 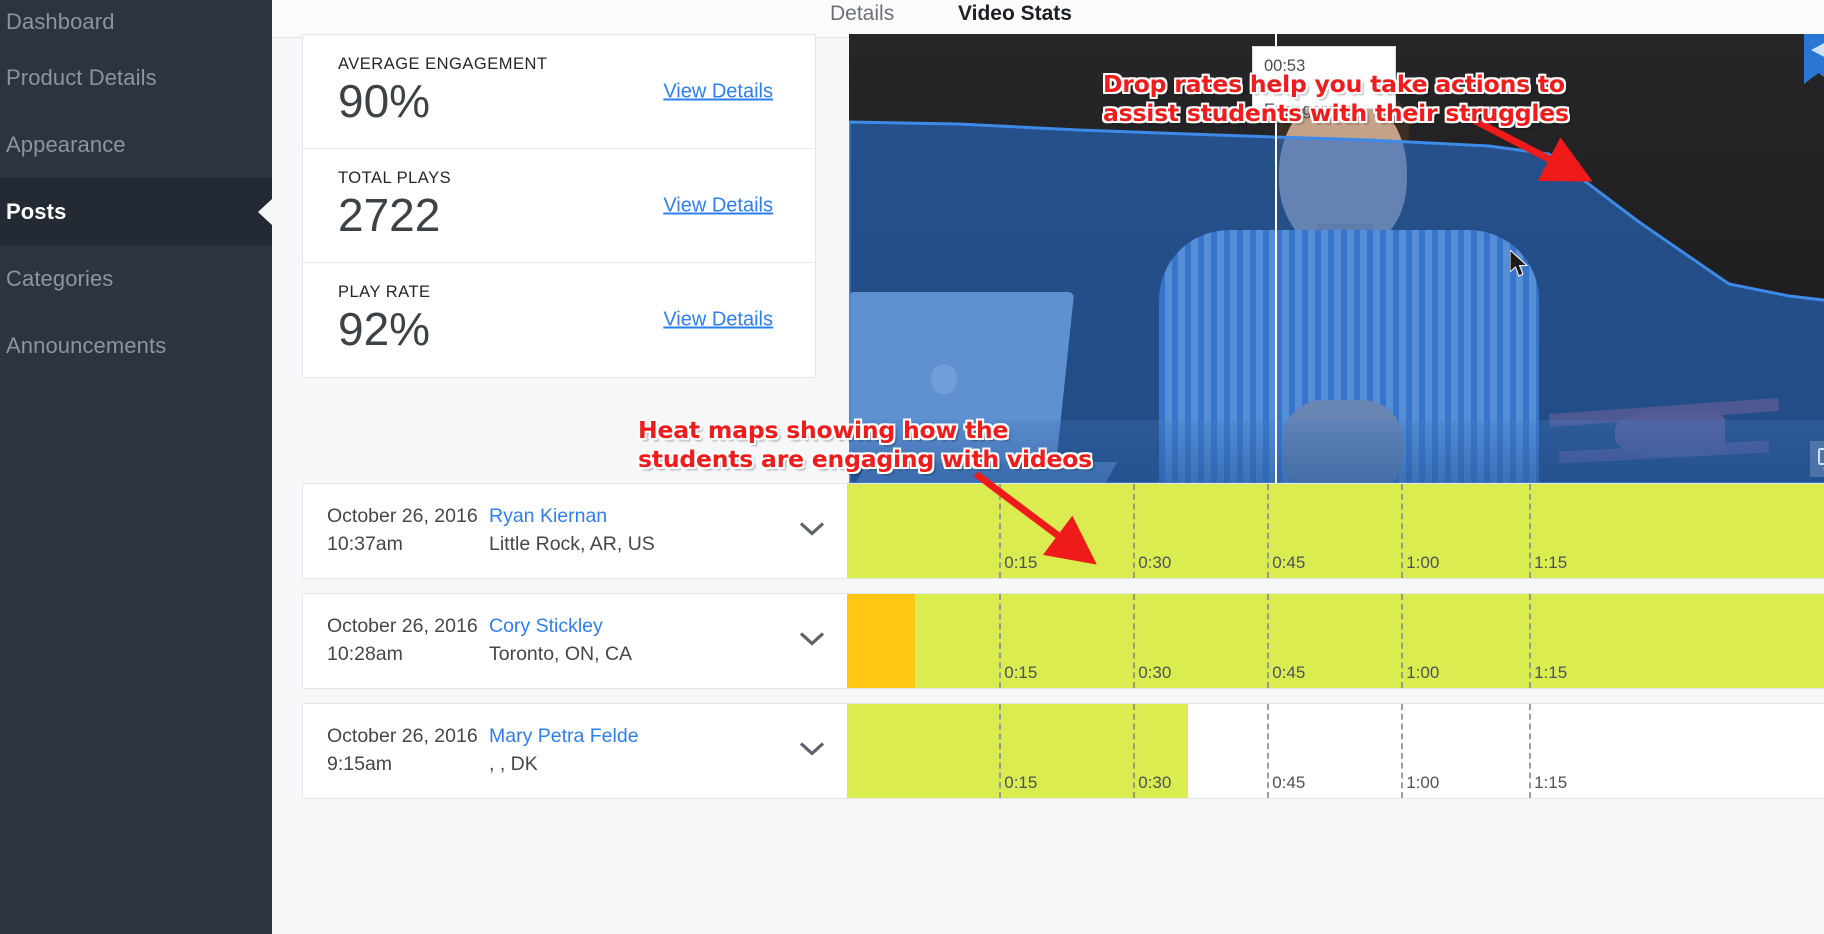 I want to click on sidebar-item-appearance: Appearance, so click(x=136, y=144).